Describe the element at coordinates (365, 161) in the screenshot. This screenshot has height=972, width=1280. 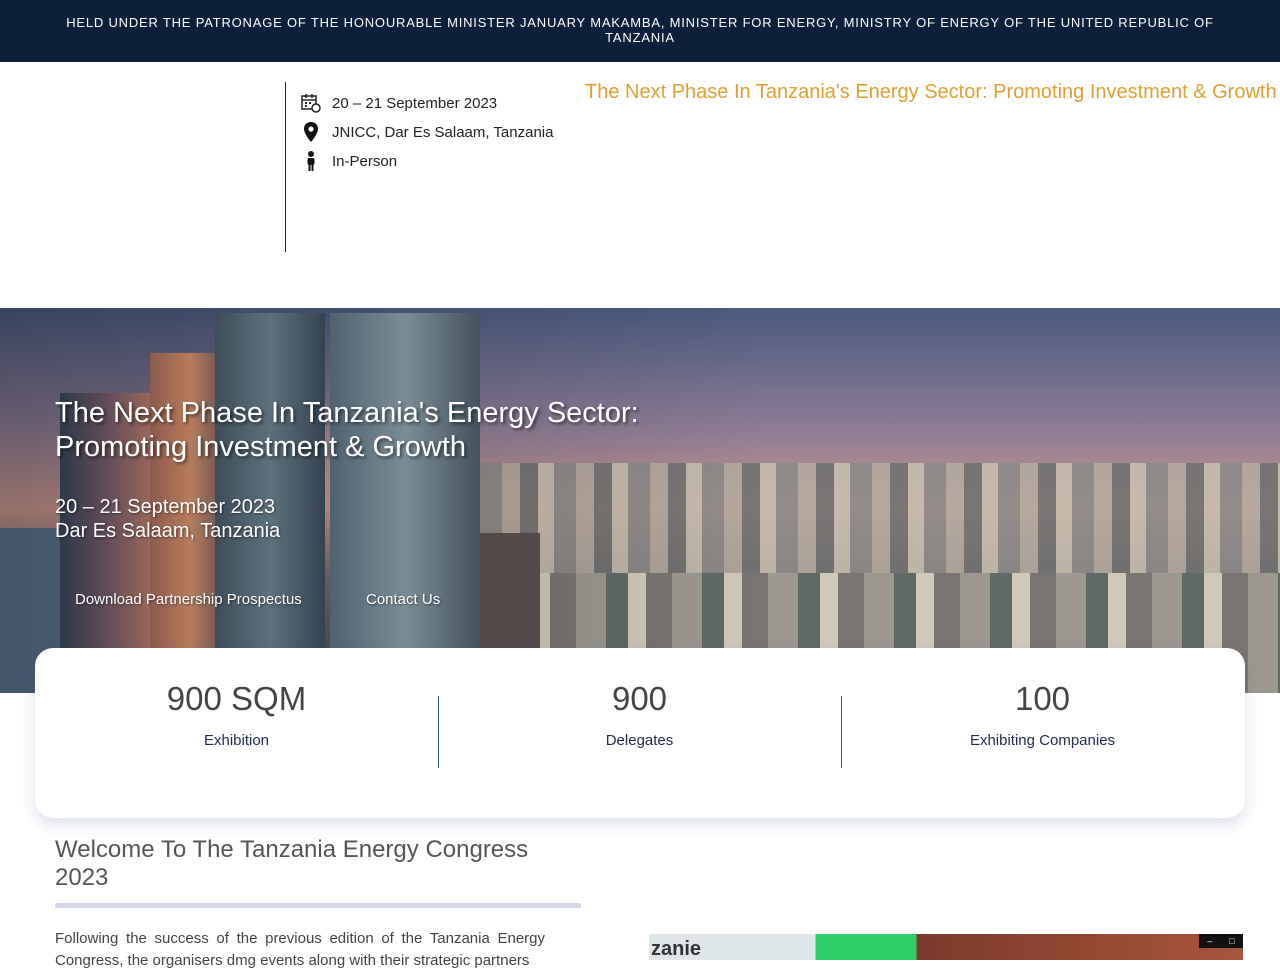
I see `event-format: In-Person` at that location.